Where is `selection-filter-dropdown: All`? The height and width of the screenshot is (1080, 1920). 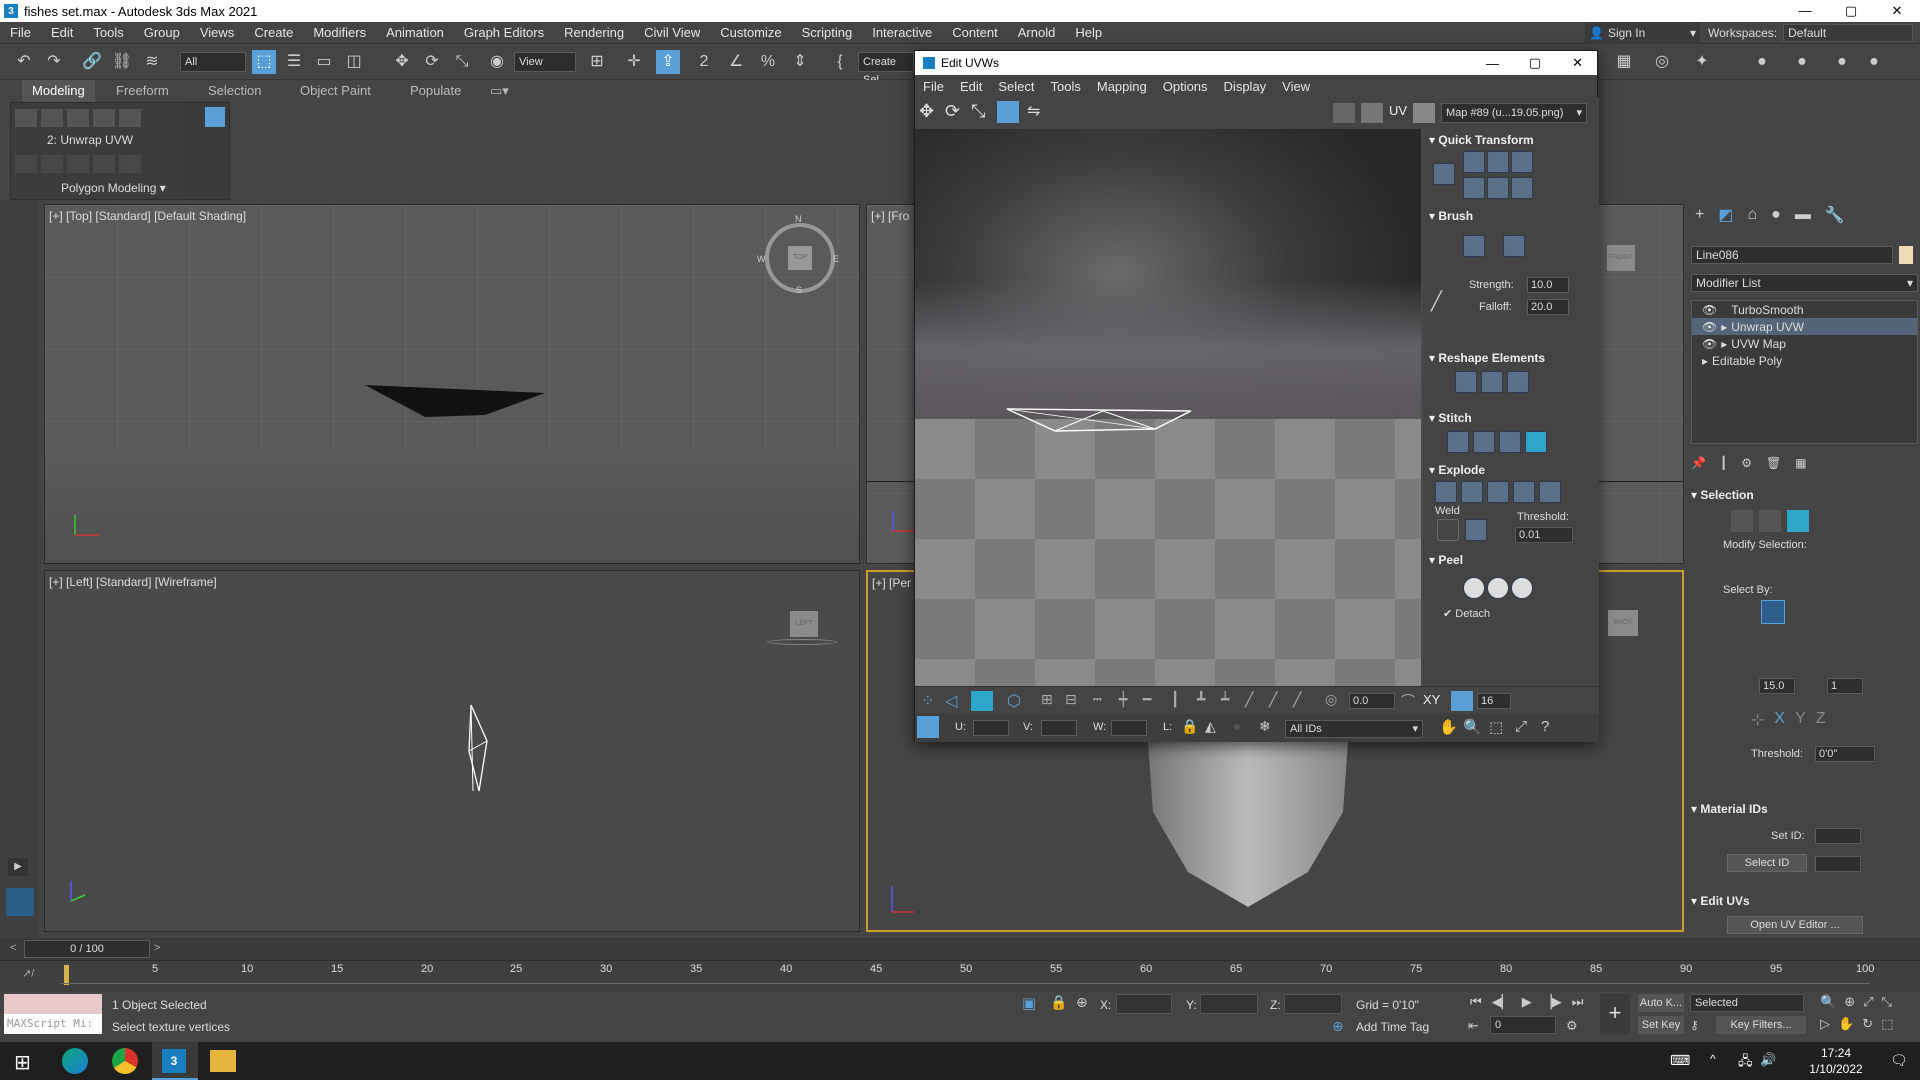 selection-filter-dropdown: All is located at coordinates (213, 62).